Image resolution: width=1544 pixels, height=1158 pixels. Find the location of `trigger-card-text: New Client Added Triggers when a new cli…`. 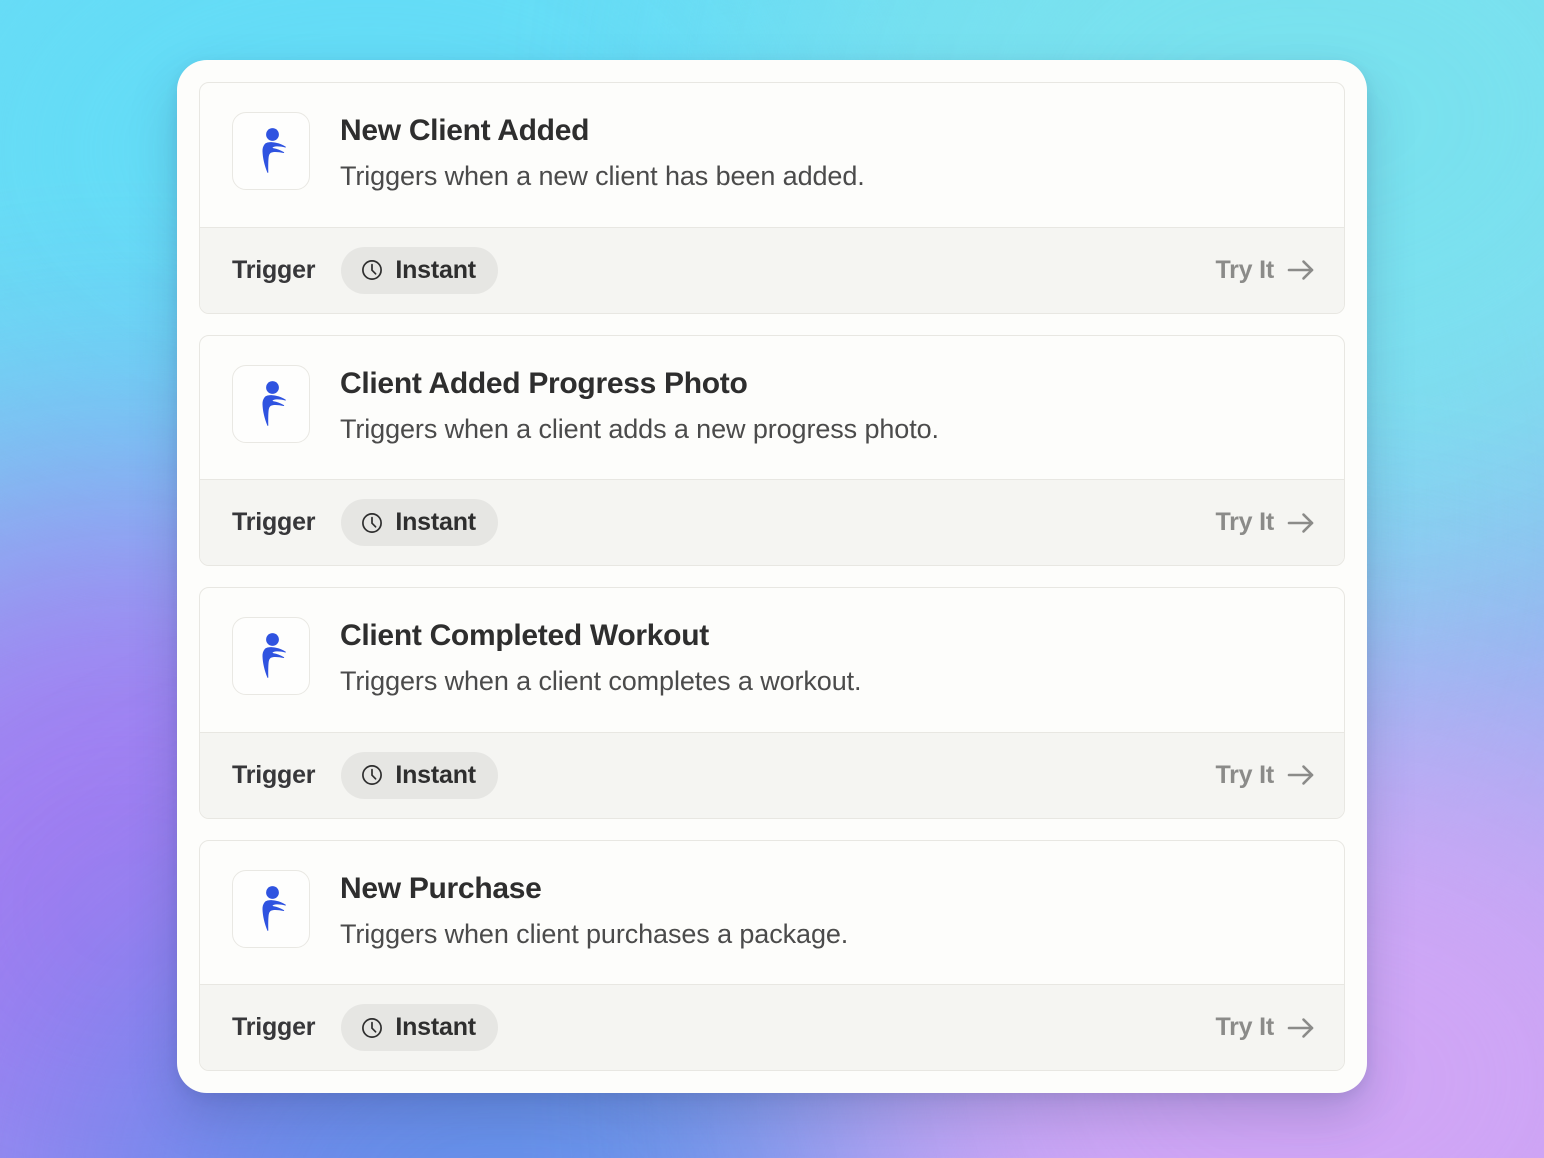

trigger-card-text: New Client Added Triggers when a new cli… is located at coordinates (602, 152).